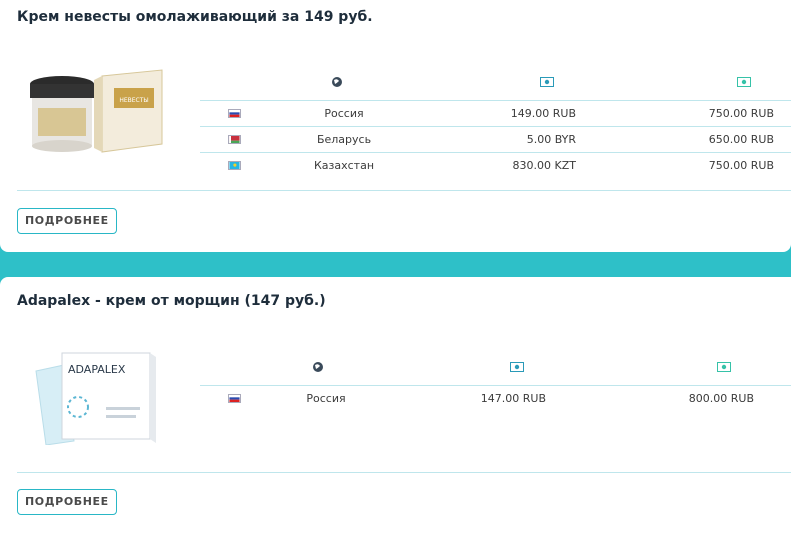 The image size is (791, 537). What do you see at coordinates (344, 139) in the screenshot?
I see `country-cell: Беларусь` at bounding box center [344, 139].